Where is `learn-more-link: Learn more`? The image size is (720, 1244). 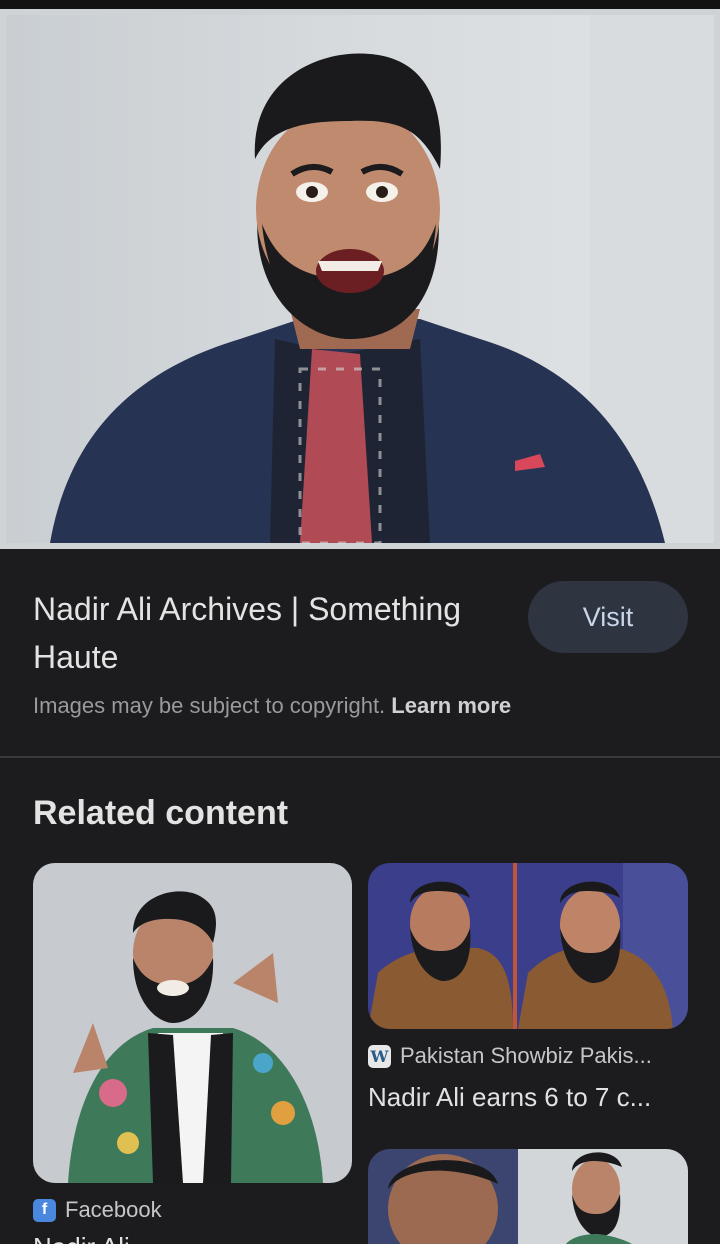 learn-more-link: Learn more is located at coordinates (451, 705).